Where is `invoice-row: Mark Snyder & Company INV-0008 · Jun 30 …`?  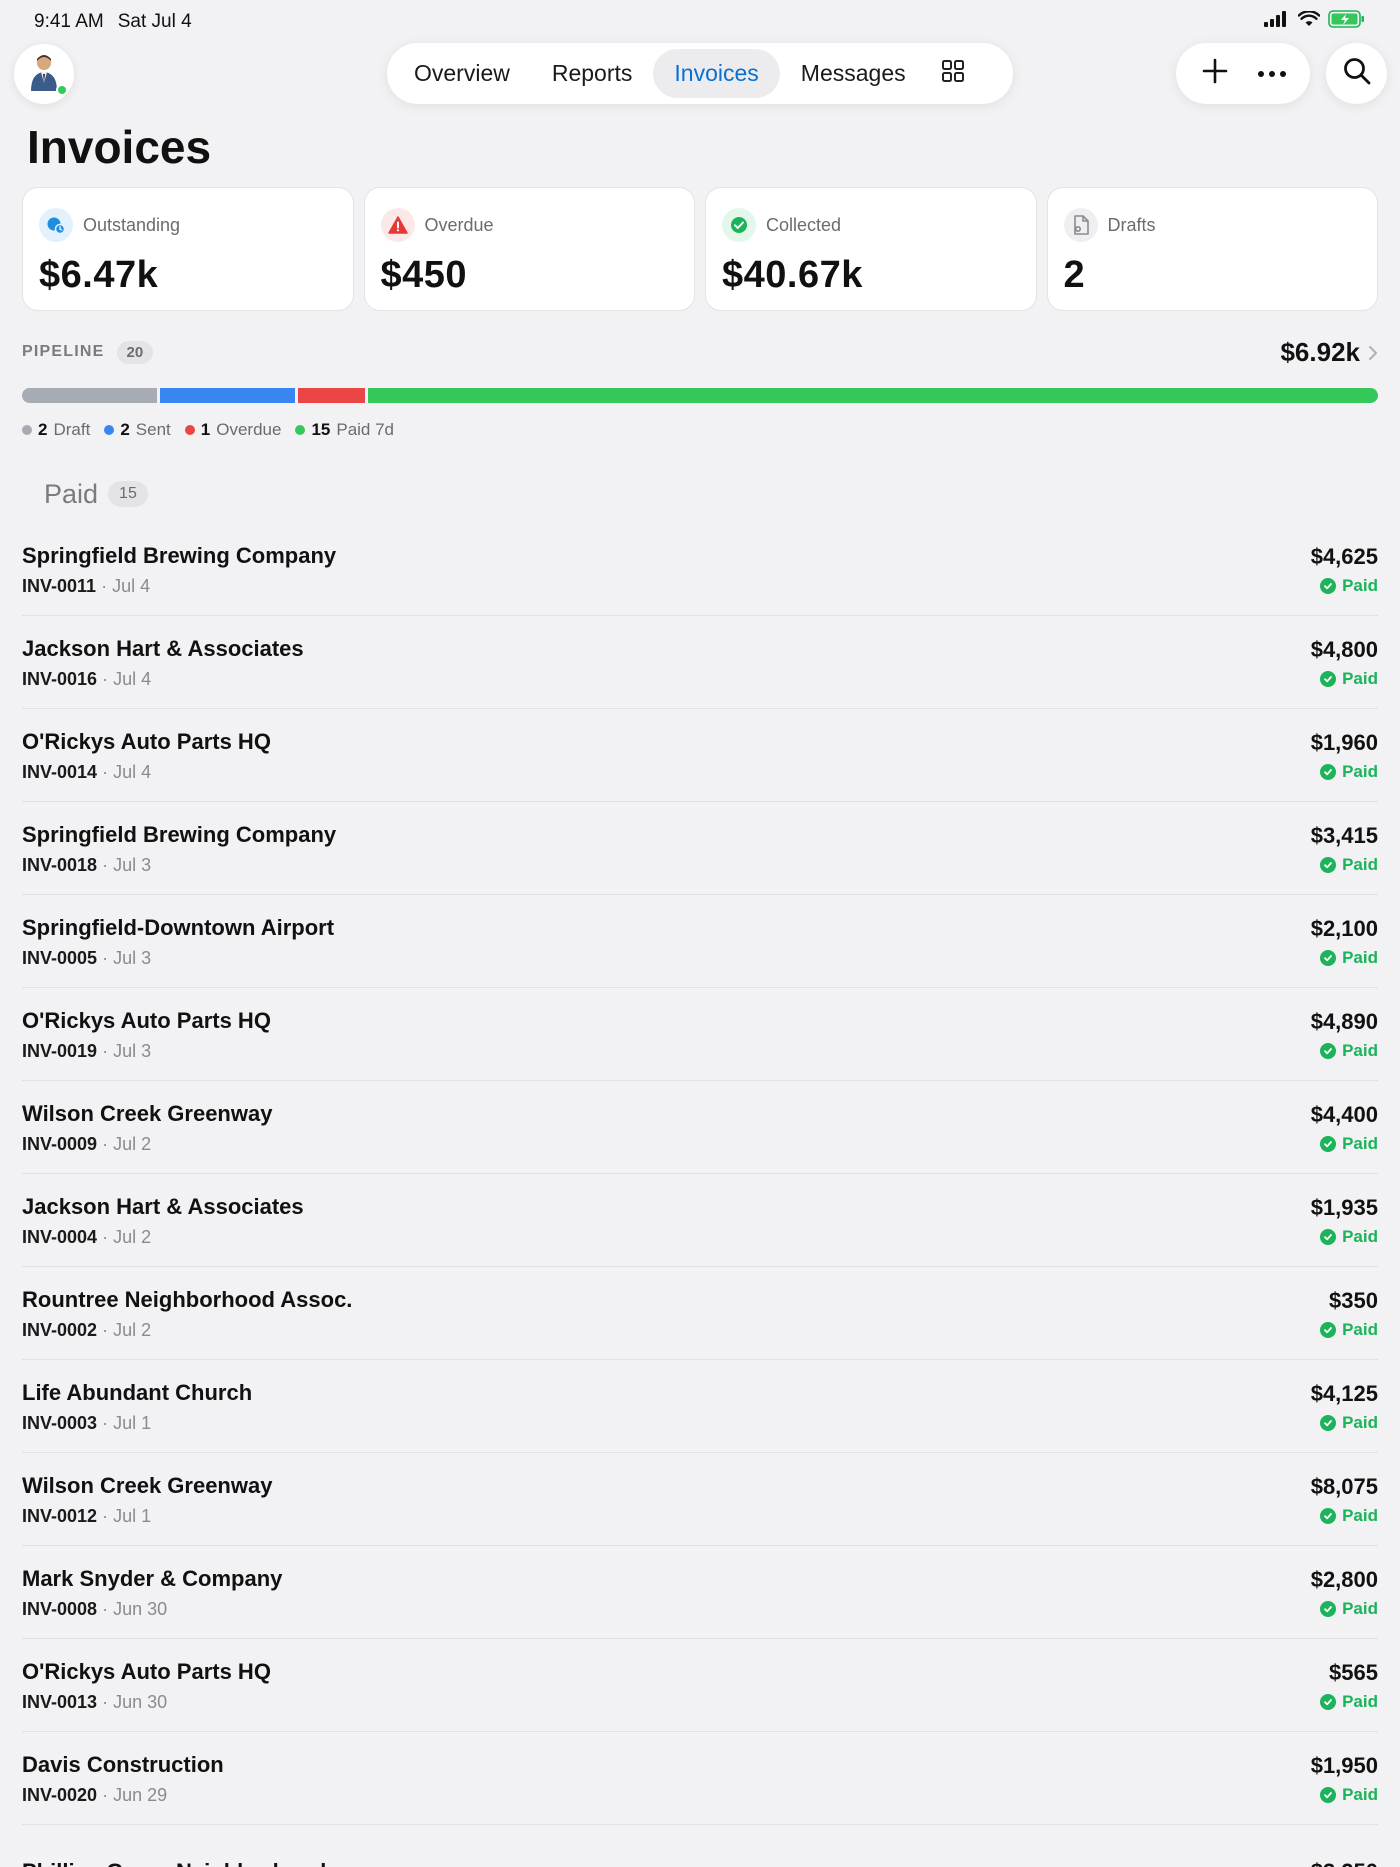 invoice-row: Mark Snyder & Company INV-0008 · Jun 30 … is located at coordinates (700, 1592).